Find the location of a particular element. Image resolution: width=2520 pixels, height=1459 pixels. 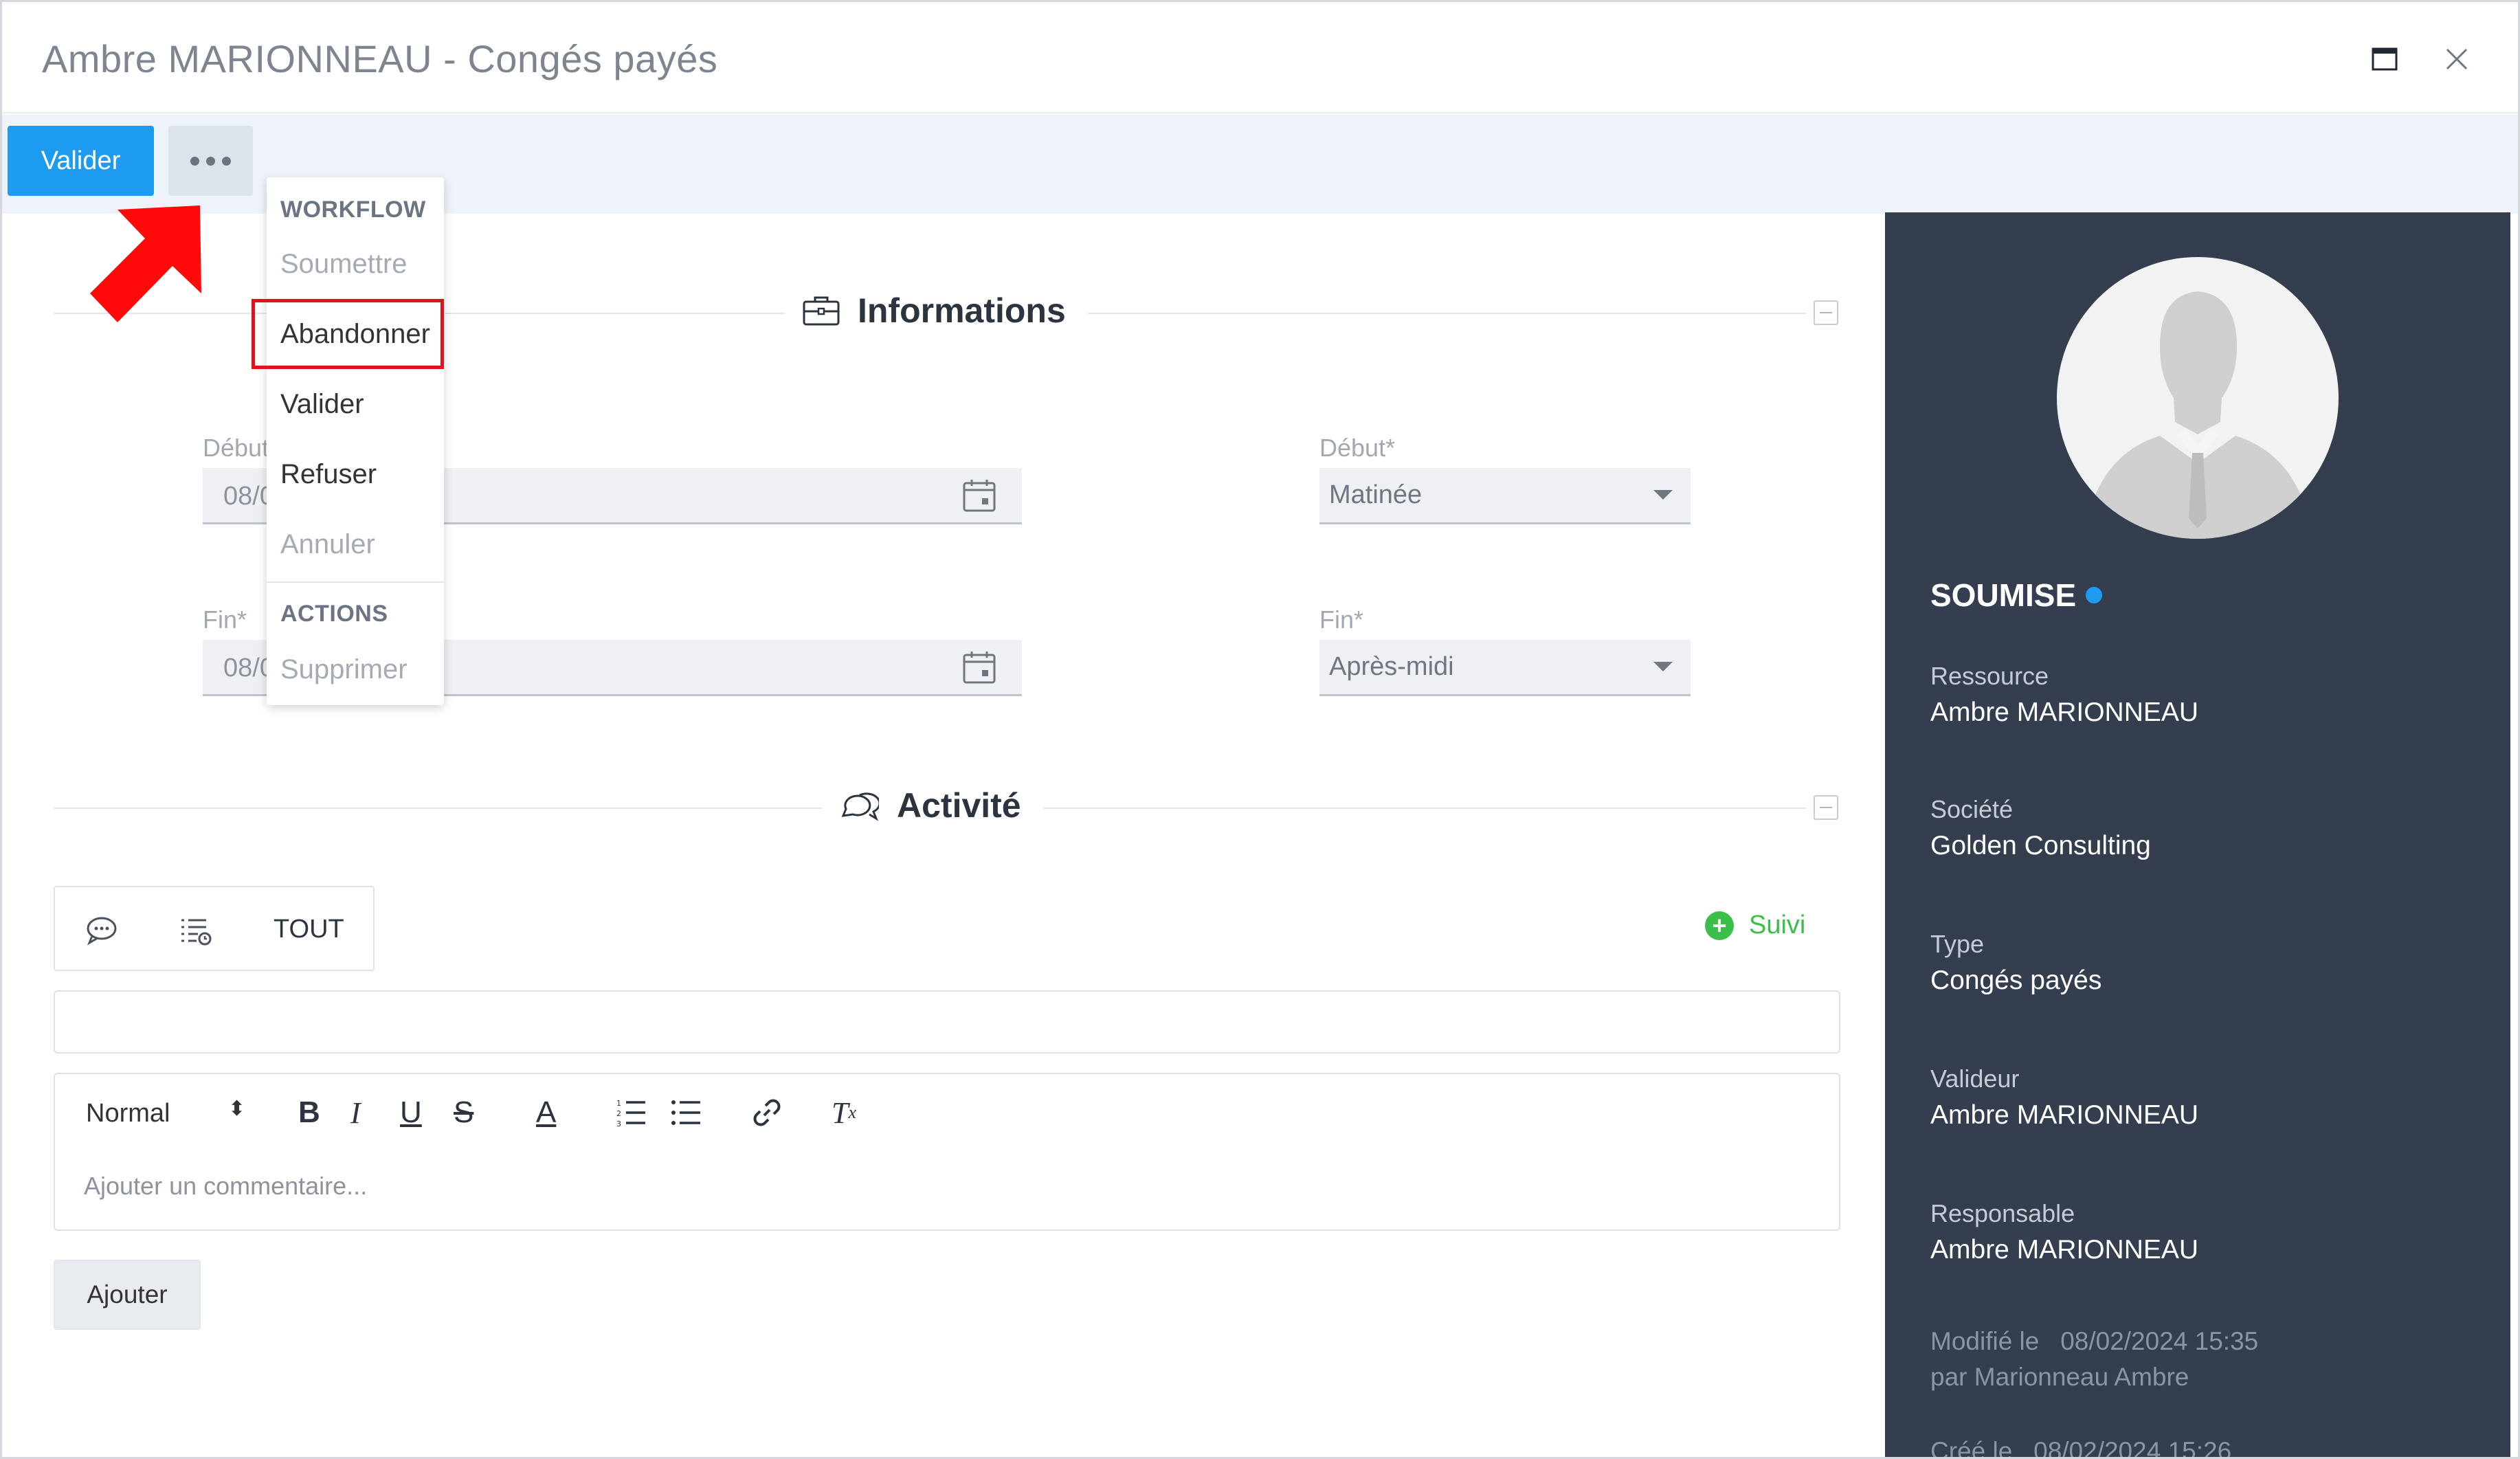

chat-bubbles-icon is located at coordinates (860, 806).